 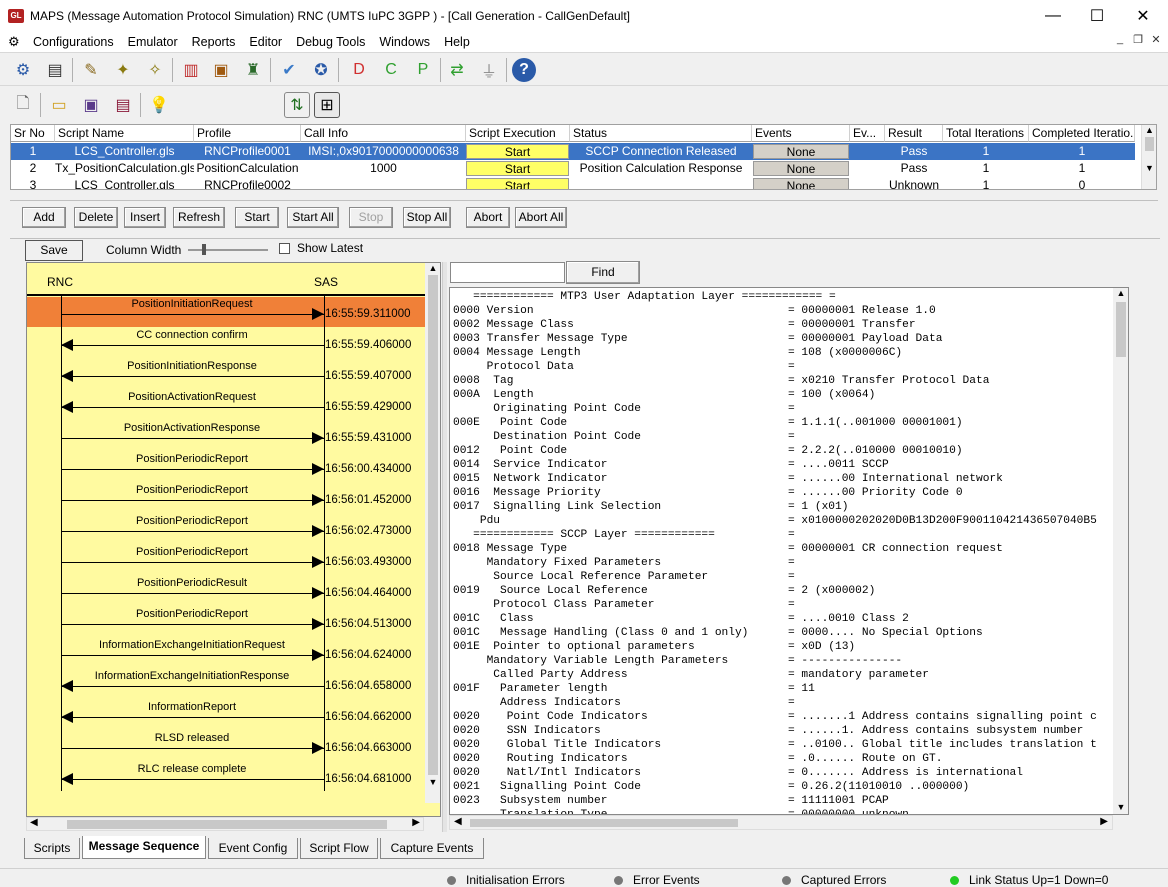 I want to click on row2-script: Tx_PositionCalculation.gls, so click(x=124, y=168).